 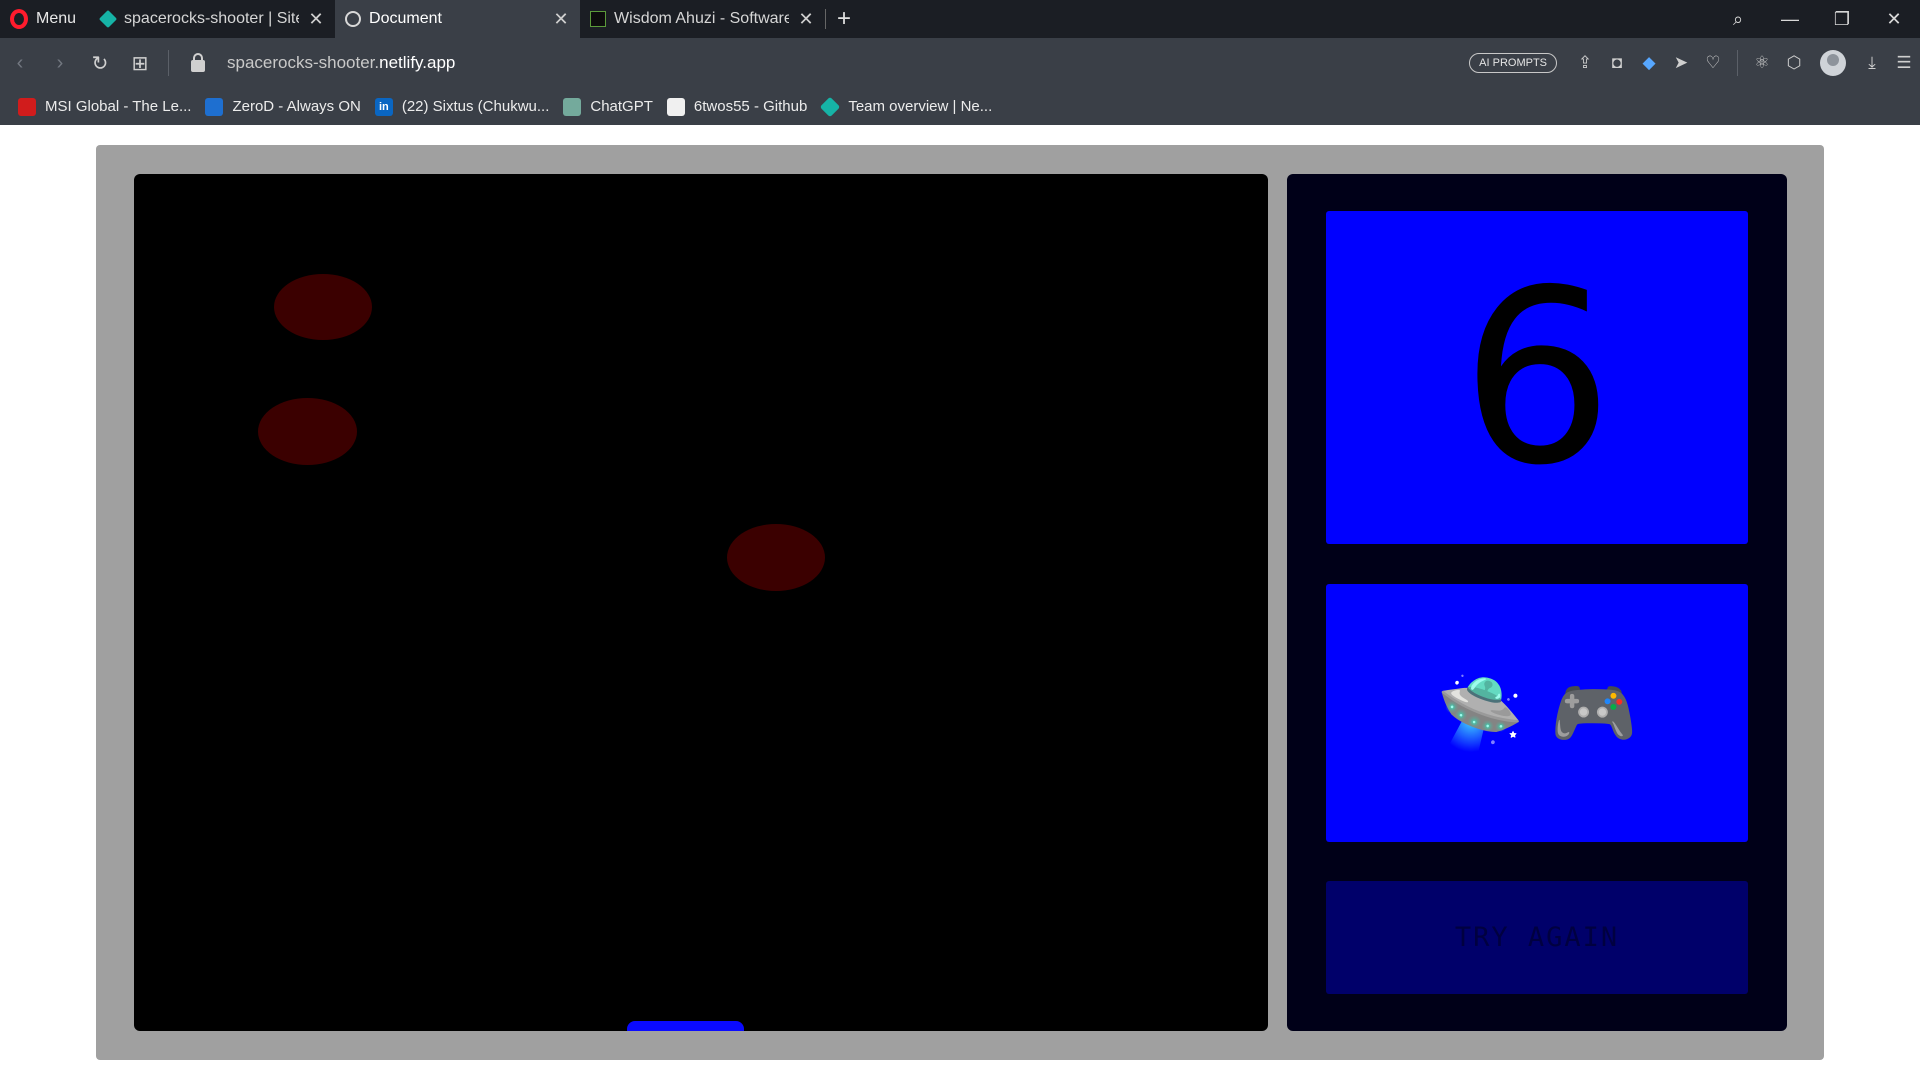 What do you see at coordinates (214, 106) in the screenshot?
I see `zerod-icon` at bounding box center [214, 106].